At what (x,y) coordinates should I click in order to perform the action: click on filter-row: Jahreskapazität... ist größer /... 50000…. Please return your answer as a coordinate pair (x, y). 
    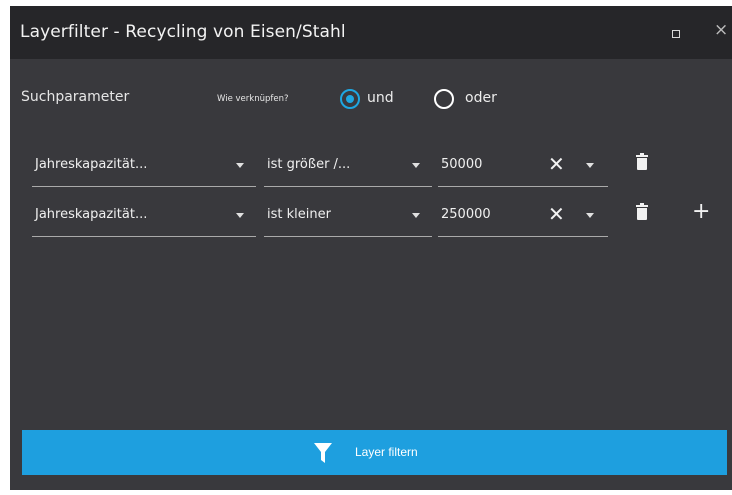
    Looking at the image, I should click on (371, 167).